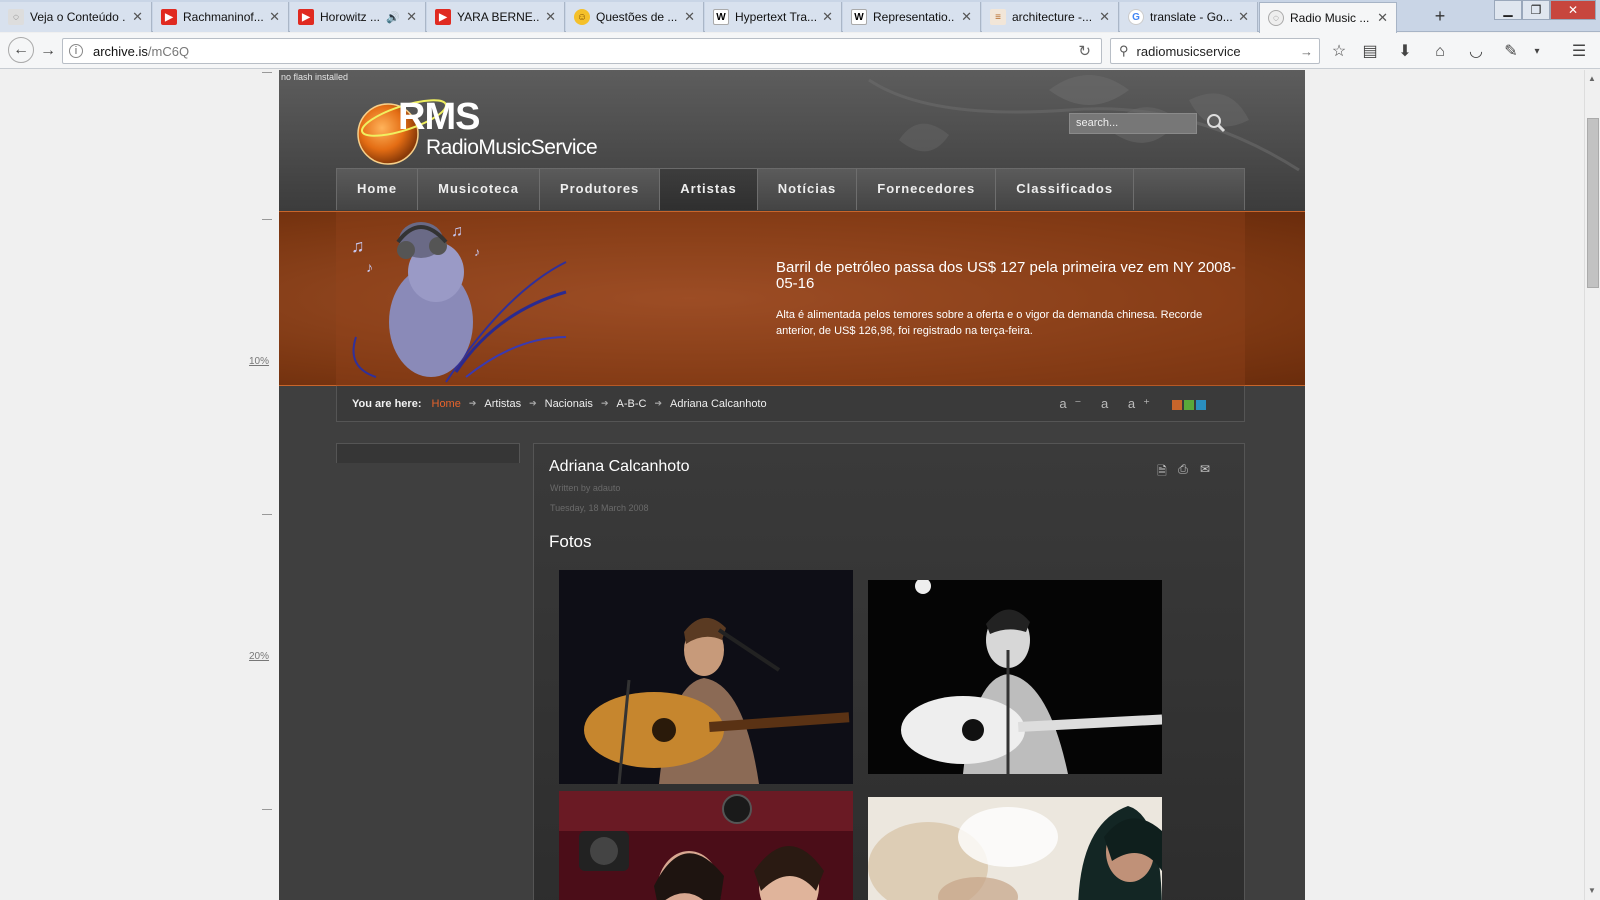 This screenshot has width=1600, height=900. What do you see at coordinates (512, 147) in the screenshot?
I see `logo-name: RadioMusicService` at bounding box center [512, 147].